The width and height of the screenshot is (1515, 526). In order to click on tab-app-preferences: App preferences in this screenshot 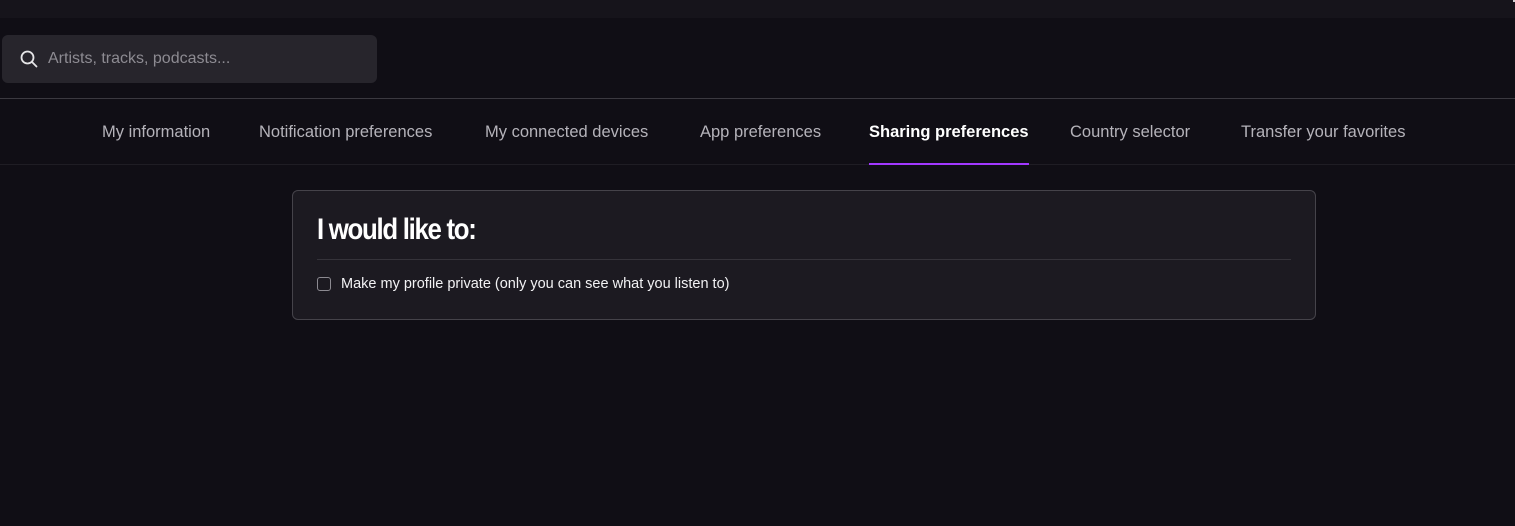, I will do `click(760, 132)`.